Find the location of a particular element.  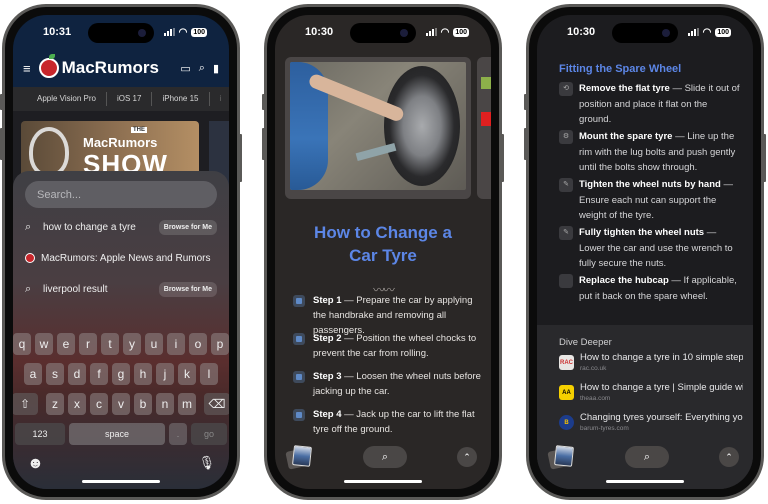

emoji-icon: ☻ is located at coordinates (35, 464).